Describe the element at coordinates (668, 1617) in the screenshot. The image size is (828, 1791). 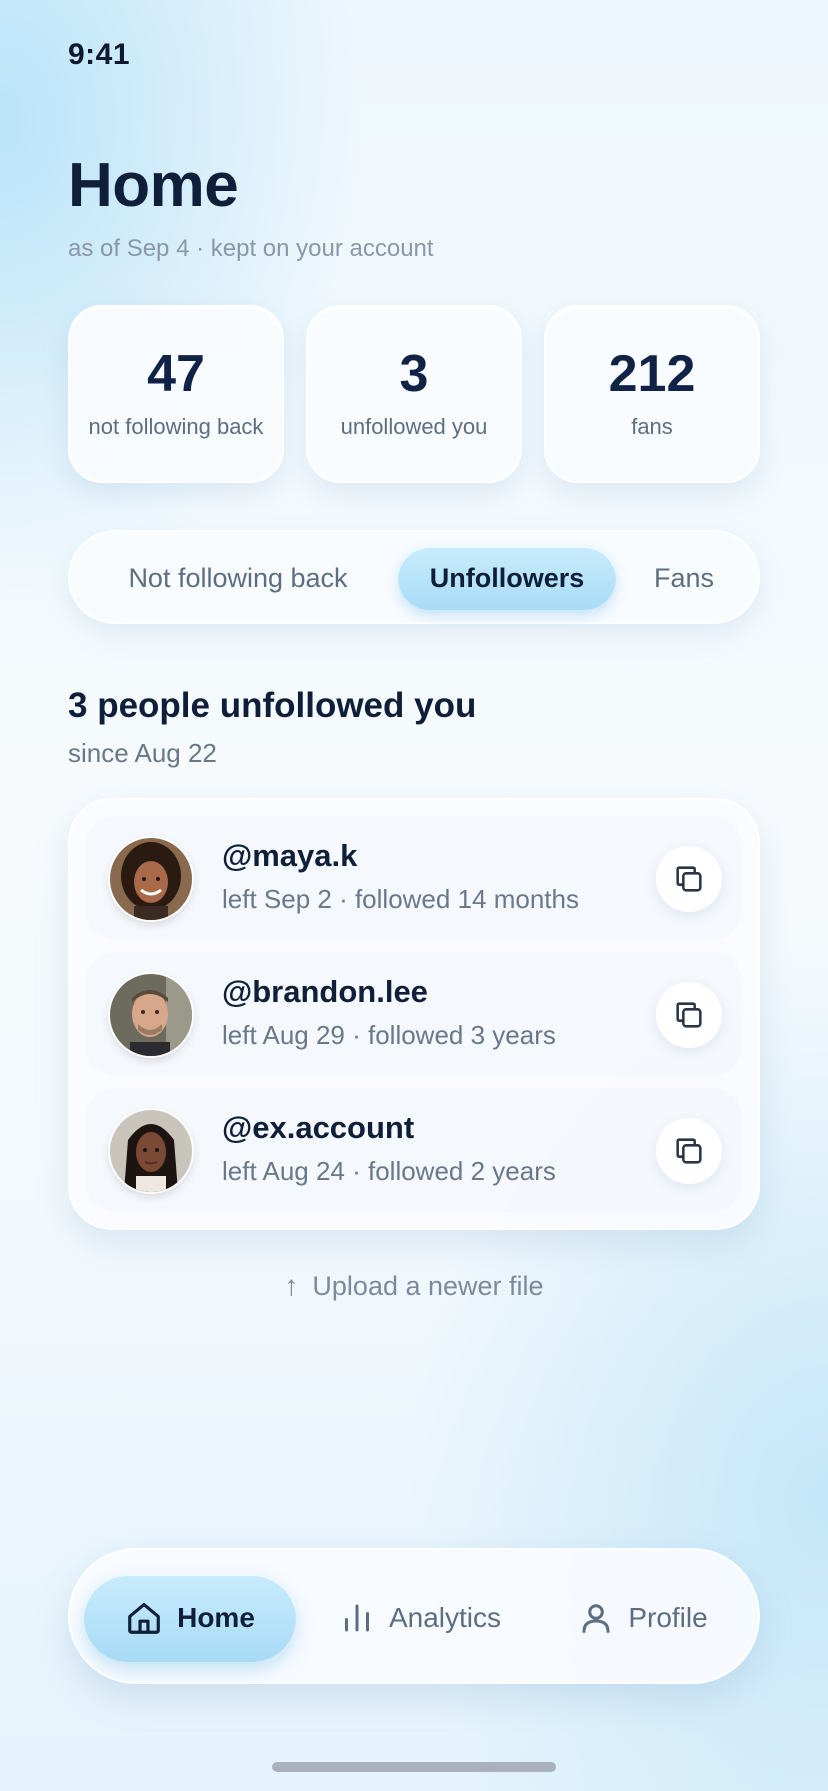
I see `tab-profile-label: Profile` at that location.